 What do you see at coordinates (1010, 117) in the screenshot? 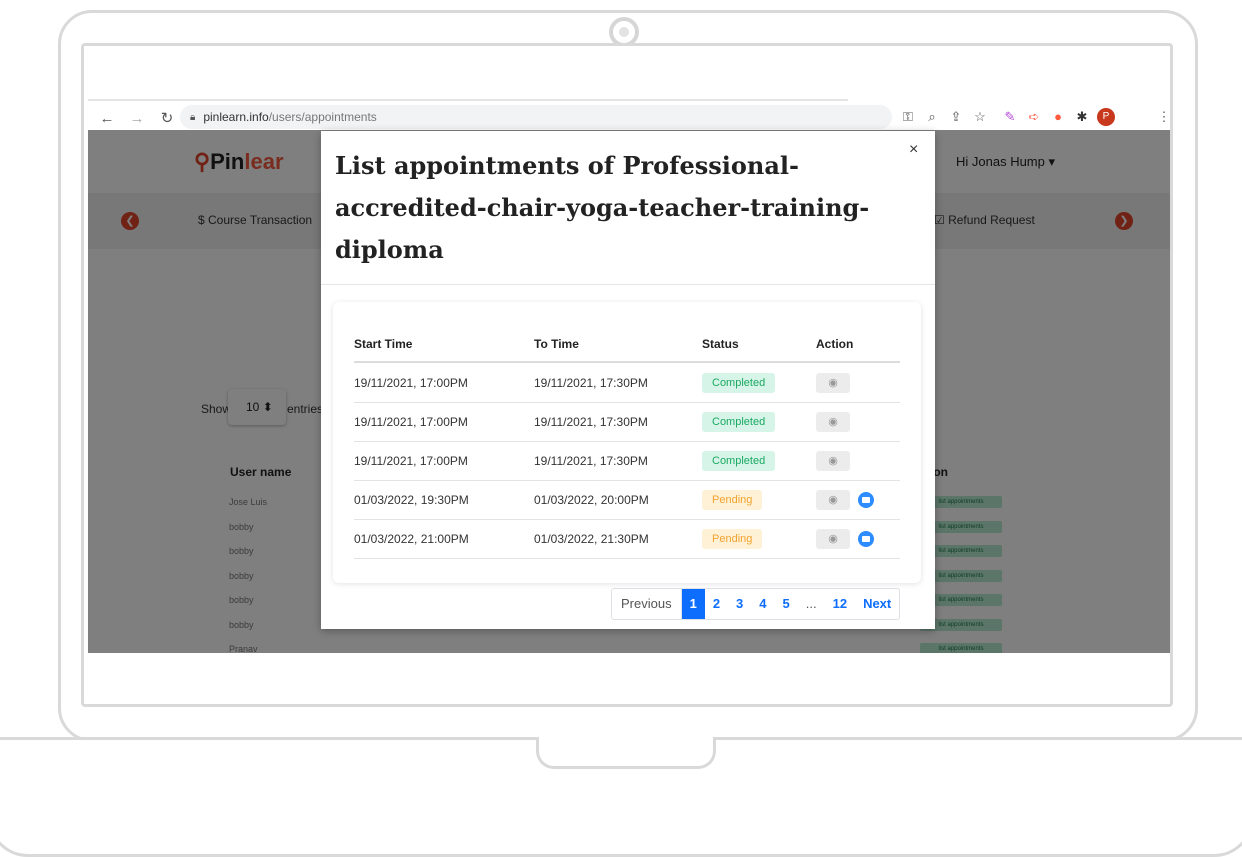
I see `pen-extension-icon: ✎` at bounding box center [1010, 117].